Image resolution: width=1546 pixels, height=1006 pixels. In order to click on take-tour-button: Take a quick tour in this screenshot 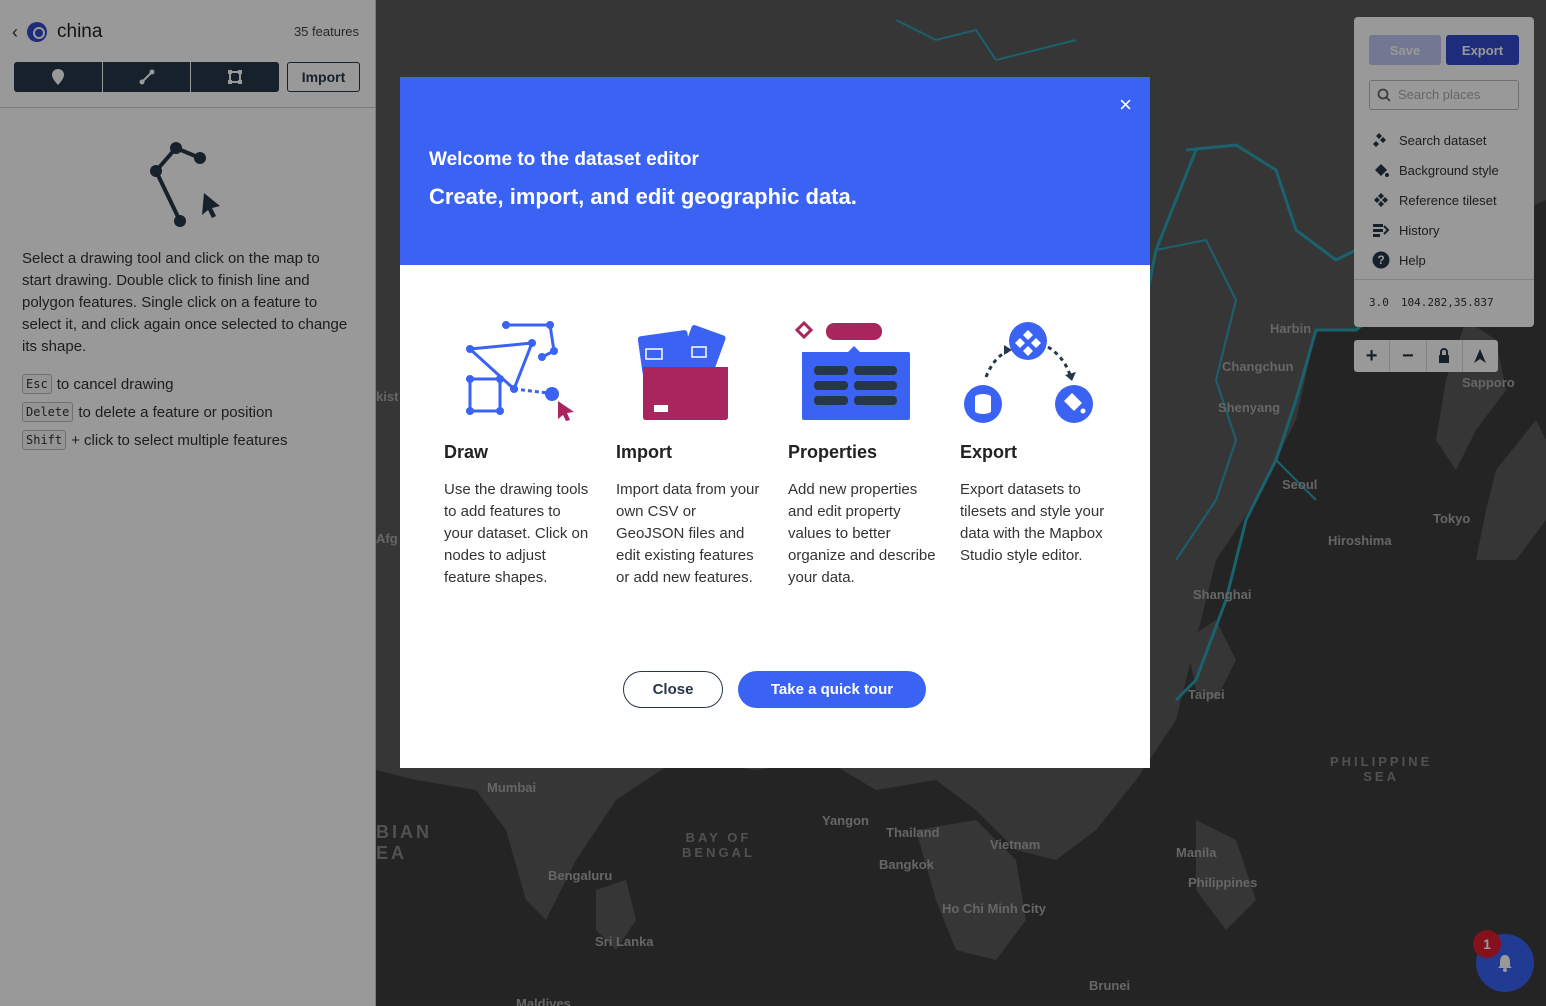, I will do `click(832, 689)`.